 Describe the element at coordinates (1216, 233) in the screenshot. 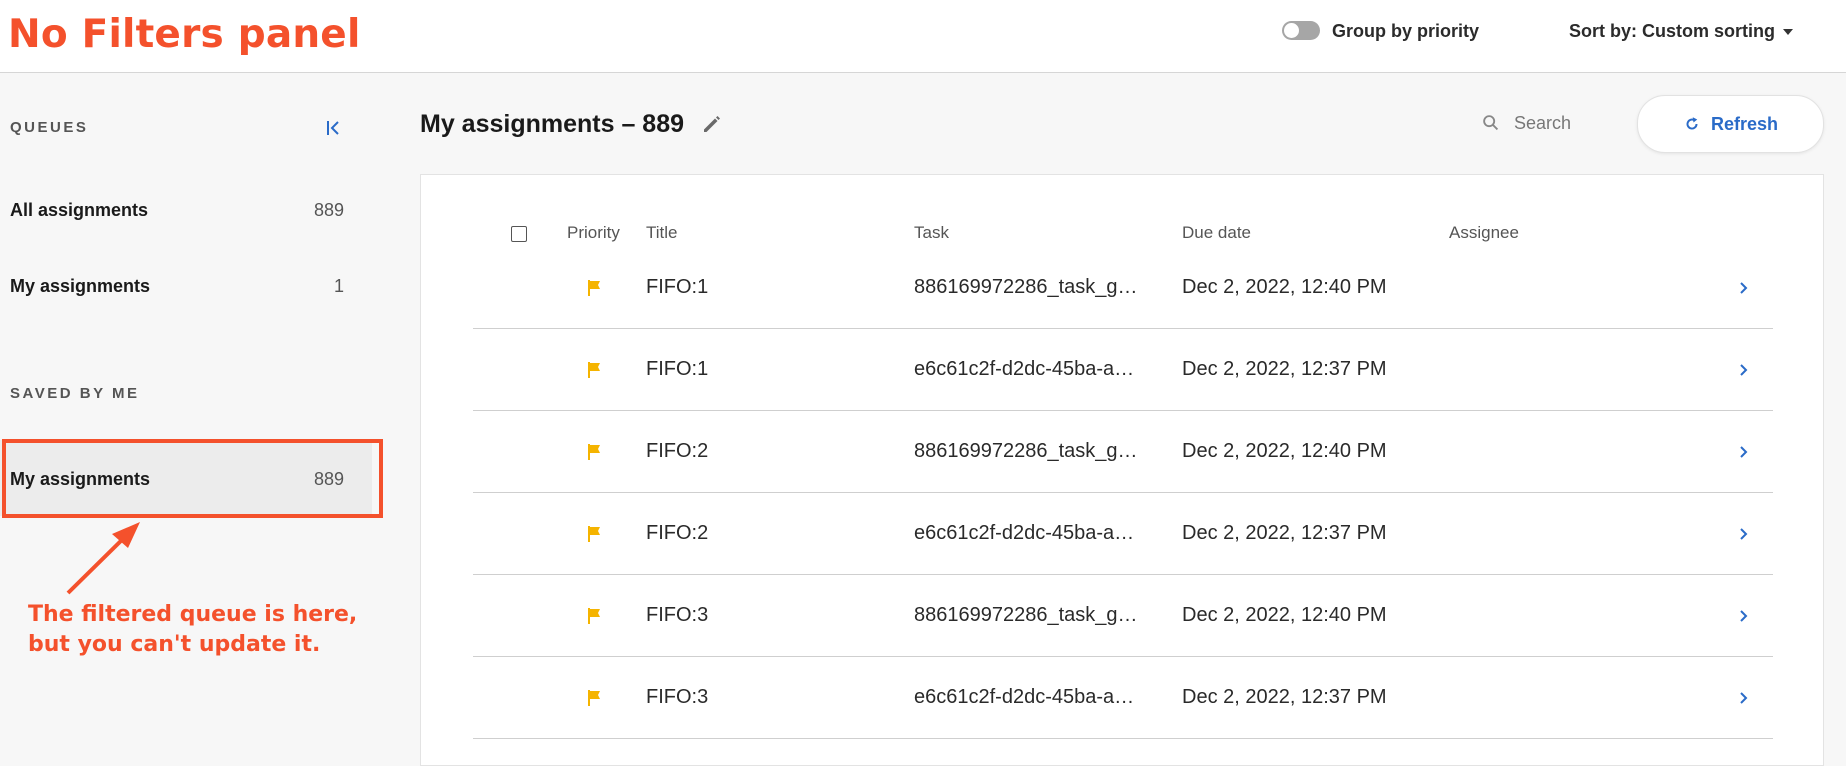

I see `column-header-due-date: Due date` at that location.